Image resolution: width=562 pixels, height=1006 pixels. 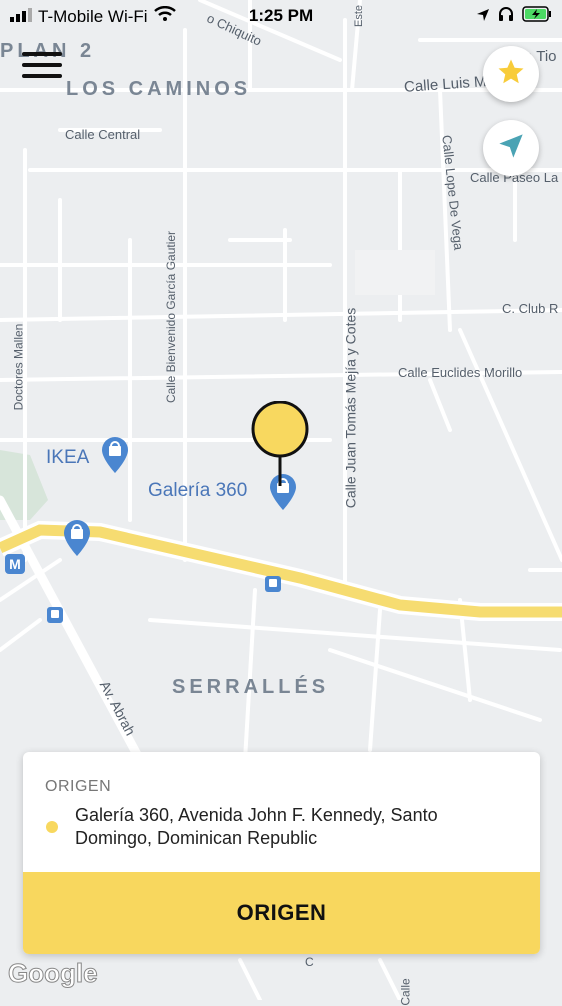 I want to click on favorites-button, so click(x=511, y=74).